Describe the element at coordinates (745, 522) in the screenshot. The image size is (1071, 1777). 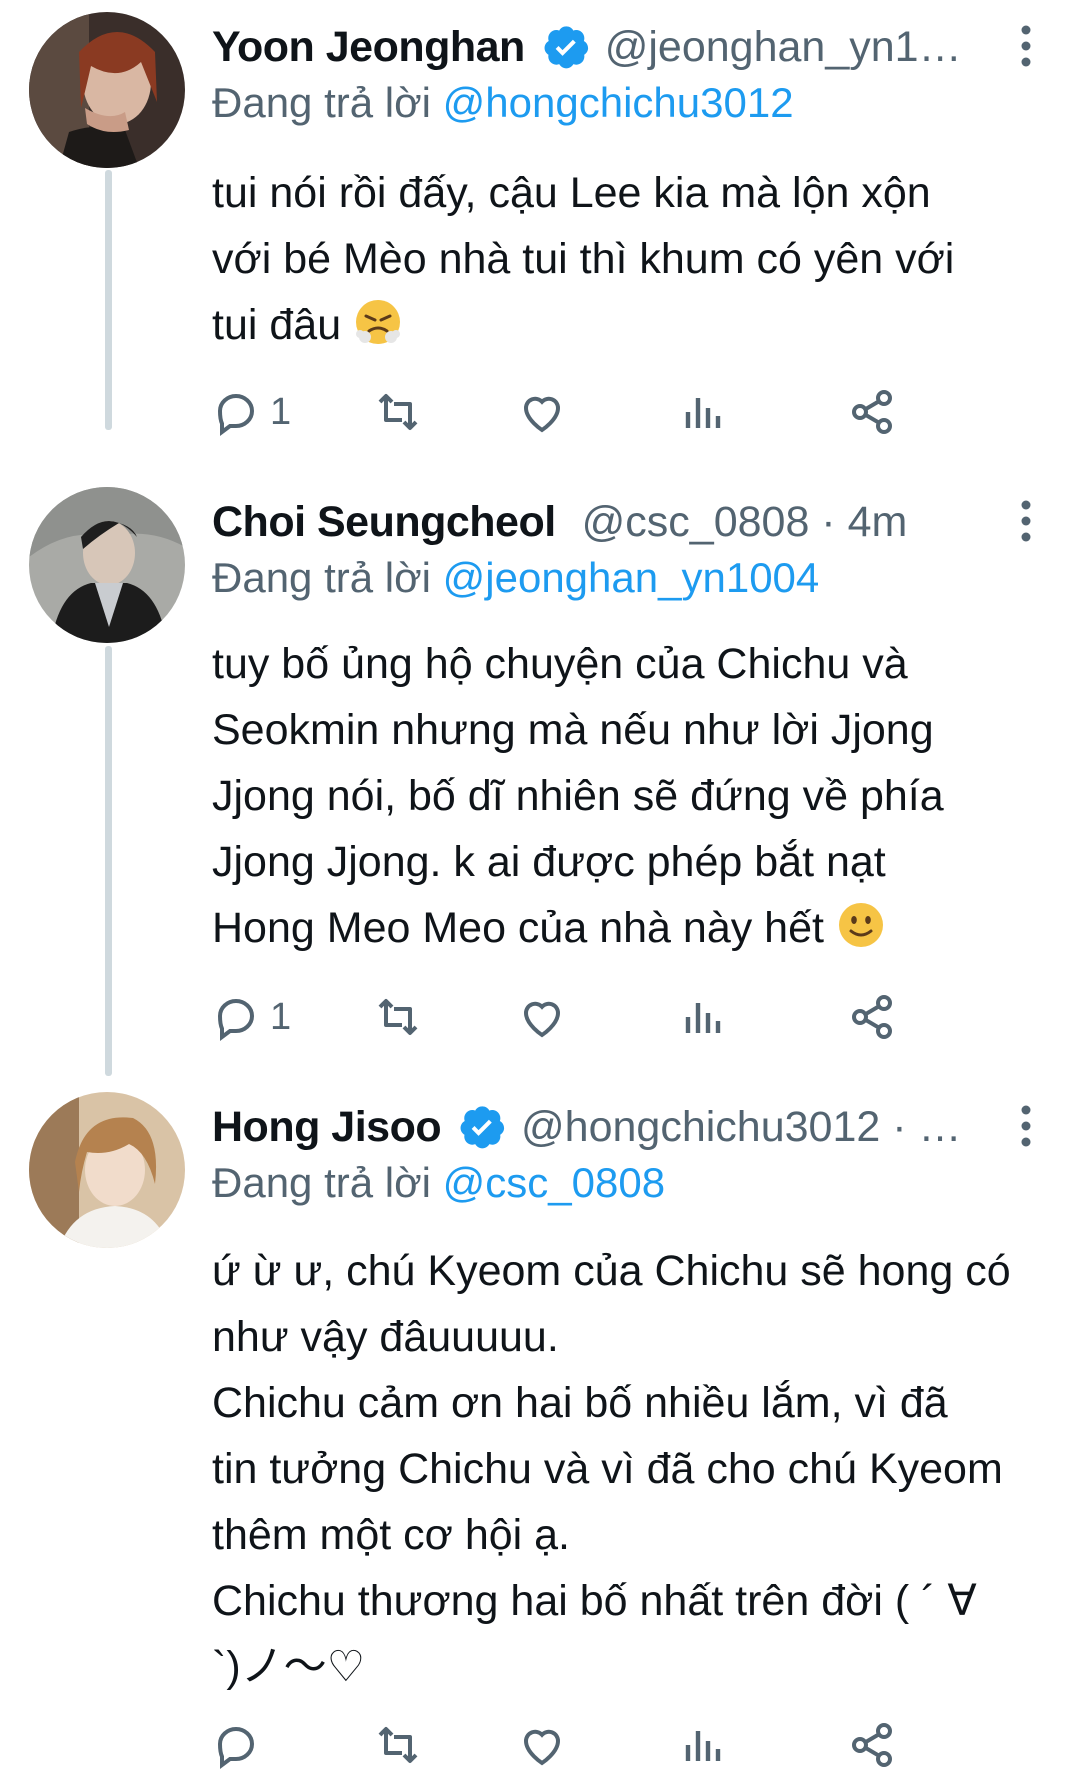
I see `user-handle: @csc_0808 · 4m` at that location.